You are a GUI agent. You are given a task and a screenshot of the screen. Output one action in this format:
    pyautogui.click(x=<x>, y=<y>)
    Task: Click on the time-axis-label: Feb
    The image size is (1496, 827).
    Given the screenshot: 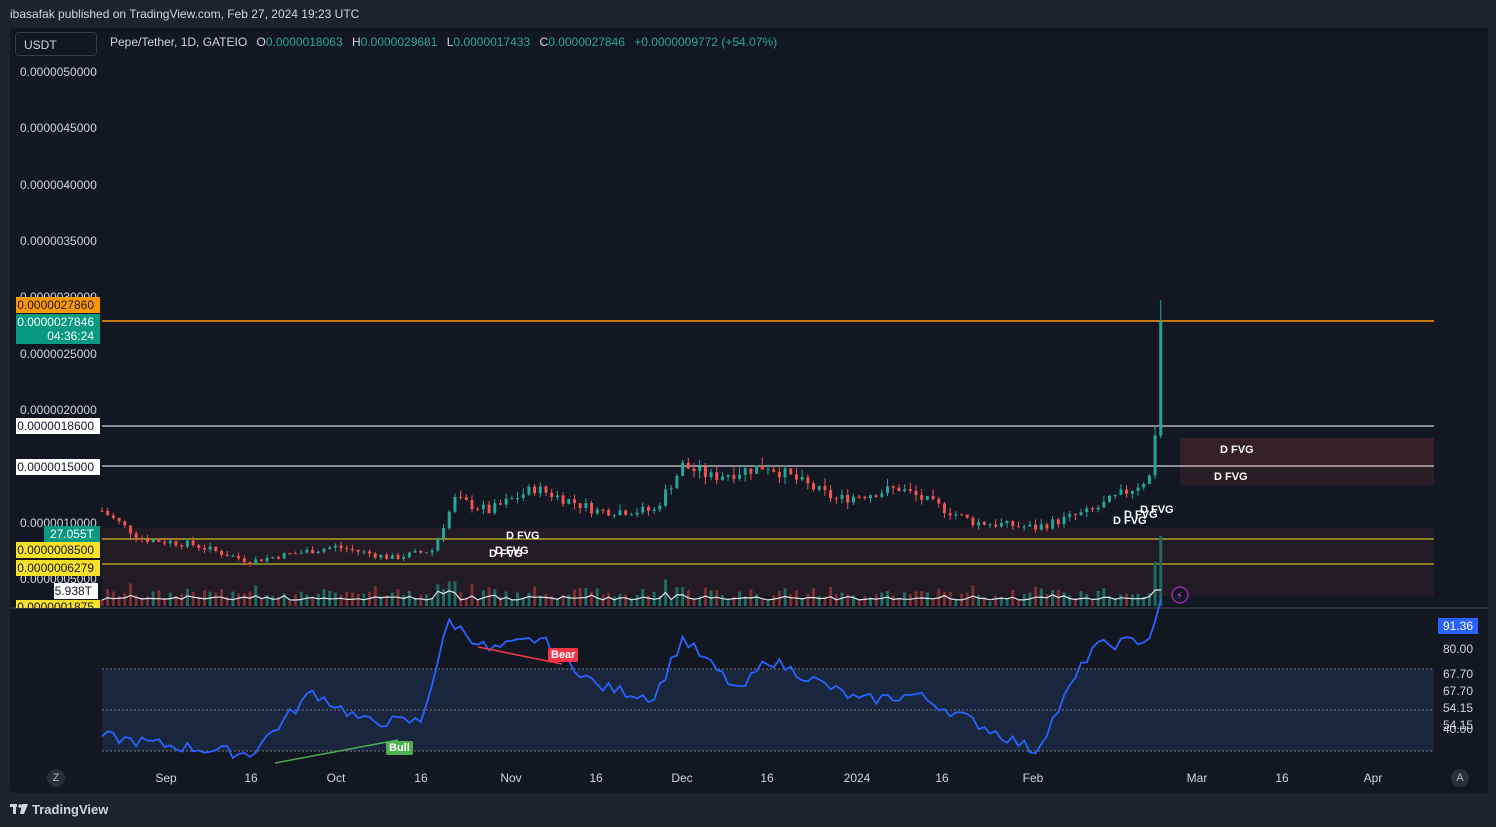 What is the action you would take?
    pyautogui.click(x=1033, y=778)
    